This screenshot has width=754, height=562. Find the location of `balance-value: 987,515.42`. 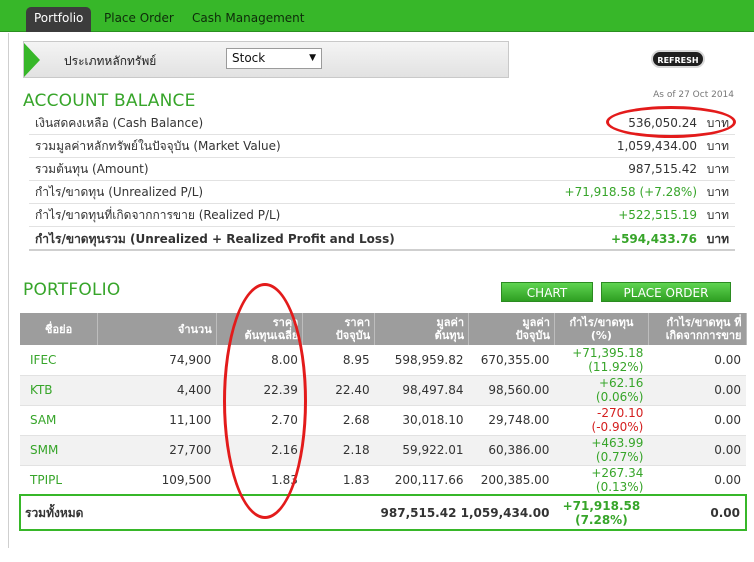

balance-value: 987,515.42 is located at coordinates (662, 169).